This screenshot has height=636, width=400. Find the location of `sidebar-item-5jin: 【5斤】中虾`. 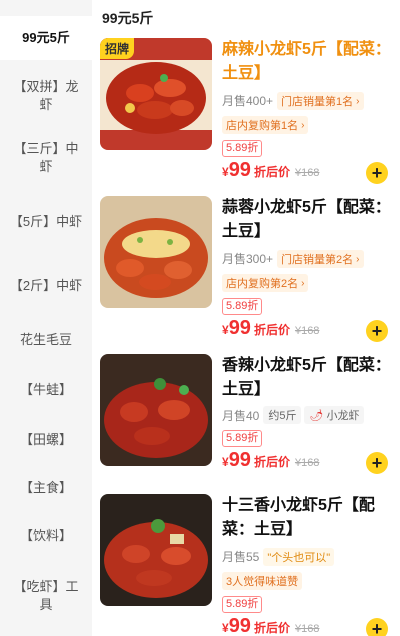

sidebar-item-5jin: 【5斤】中虾 is located at coordinates (46, 222).